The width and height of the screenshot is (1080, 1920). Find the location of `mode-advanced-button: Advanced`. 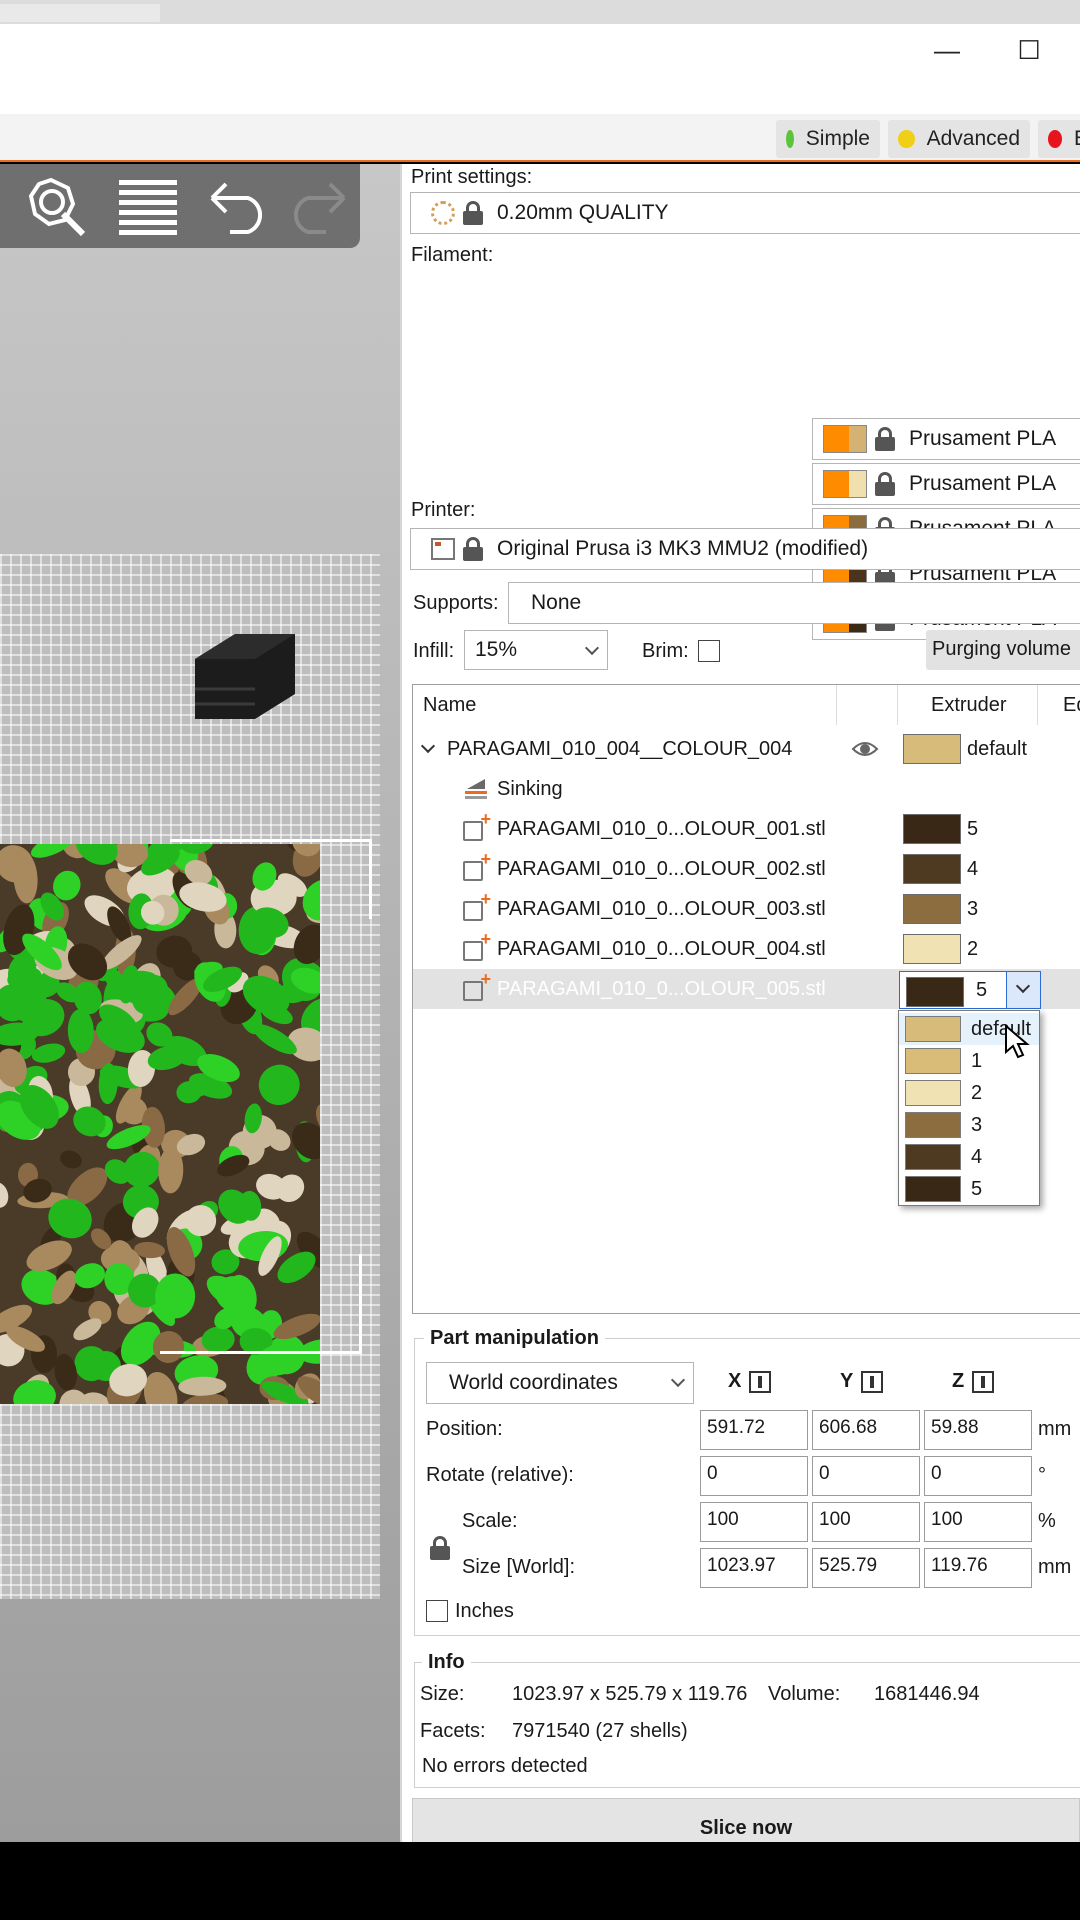

mode-advanced-button: Advanced is located at coordinates (959, 139).